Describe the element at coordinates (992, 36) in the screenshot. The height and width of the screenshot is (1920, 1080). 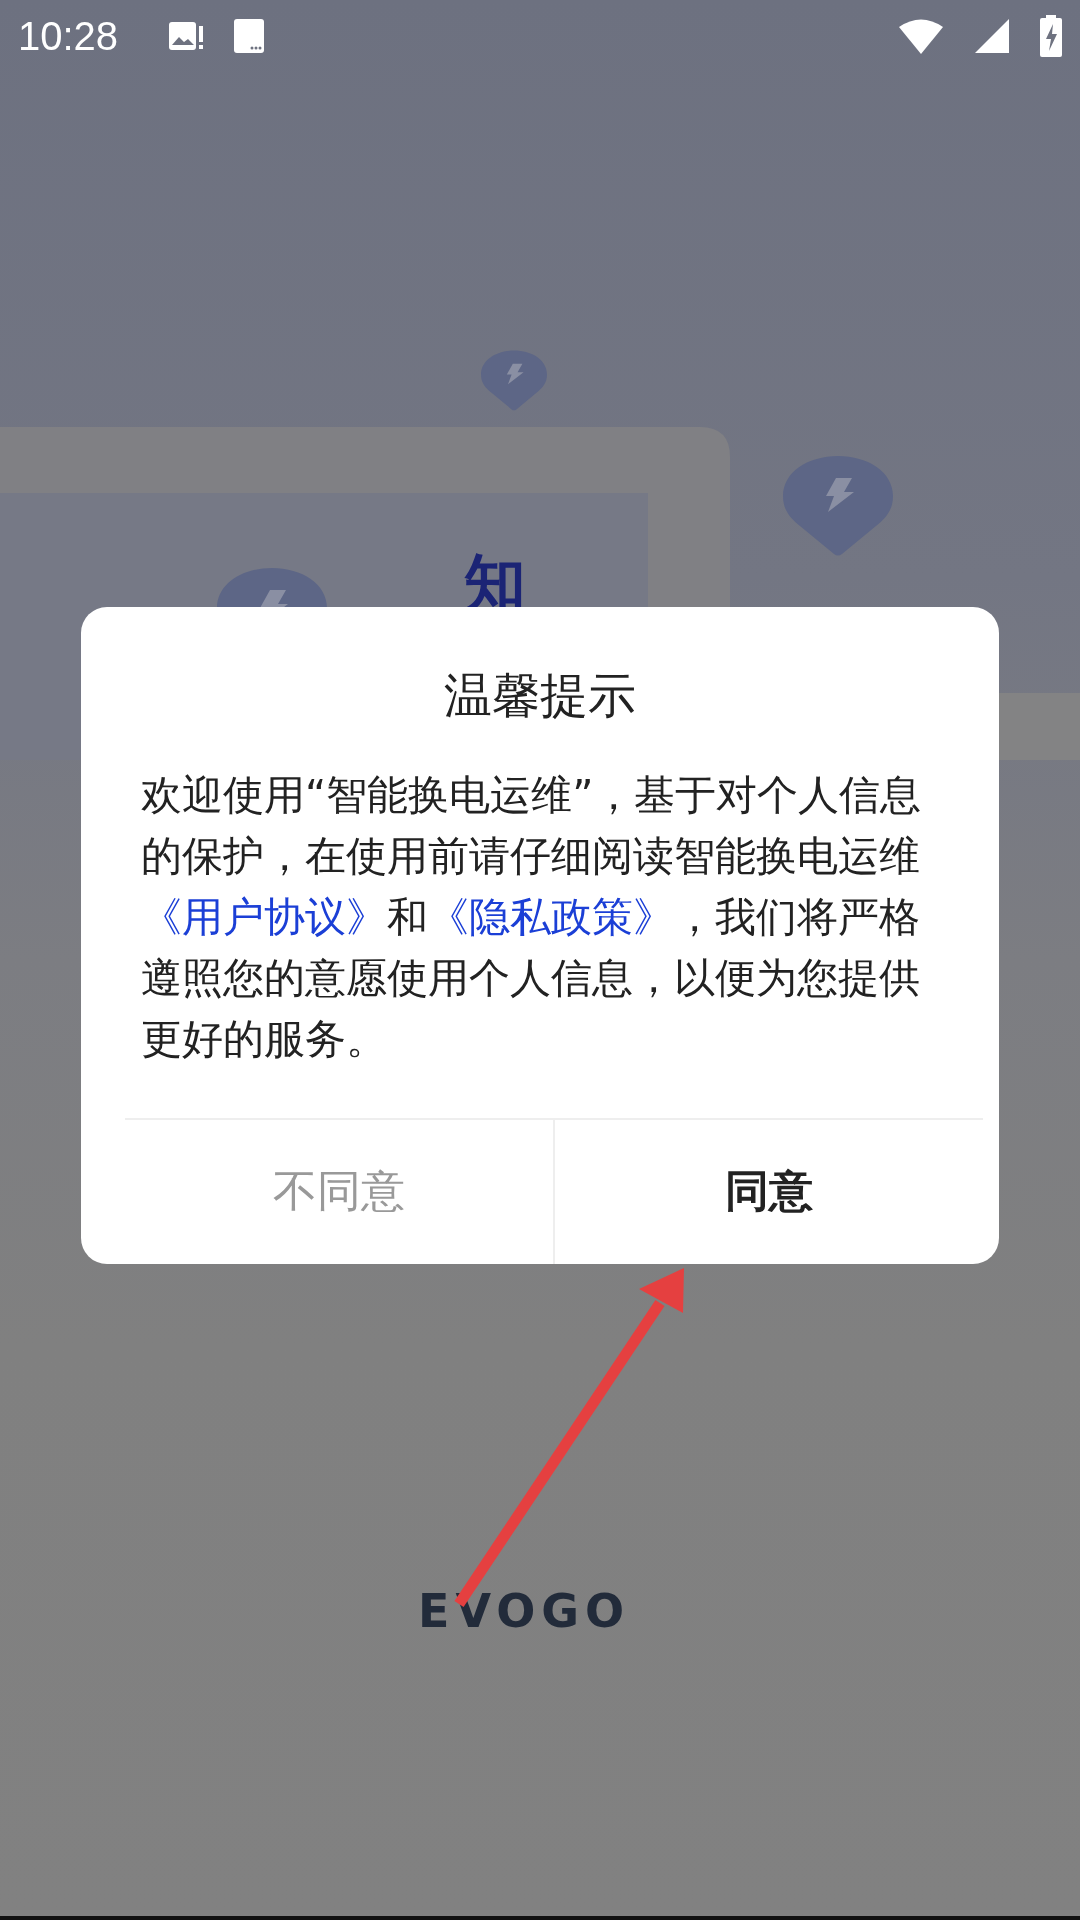
I see `signal-icon` at that location.